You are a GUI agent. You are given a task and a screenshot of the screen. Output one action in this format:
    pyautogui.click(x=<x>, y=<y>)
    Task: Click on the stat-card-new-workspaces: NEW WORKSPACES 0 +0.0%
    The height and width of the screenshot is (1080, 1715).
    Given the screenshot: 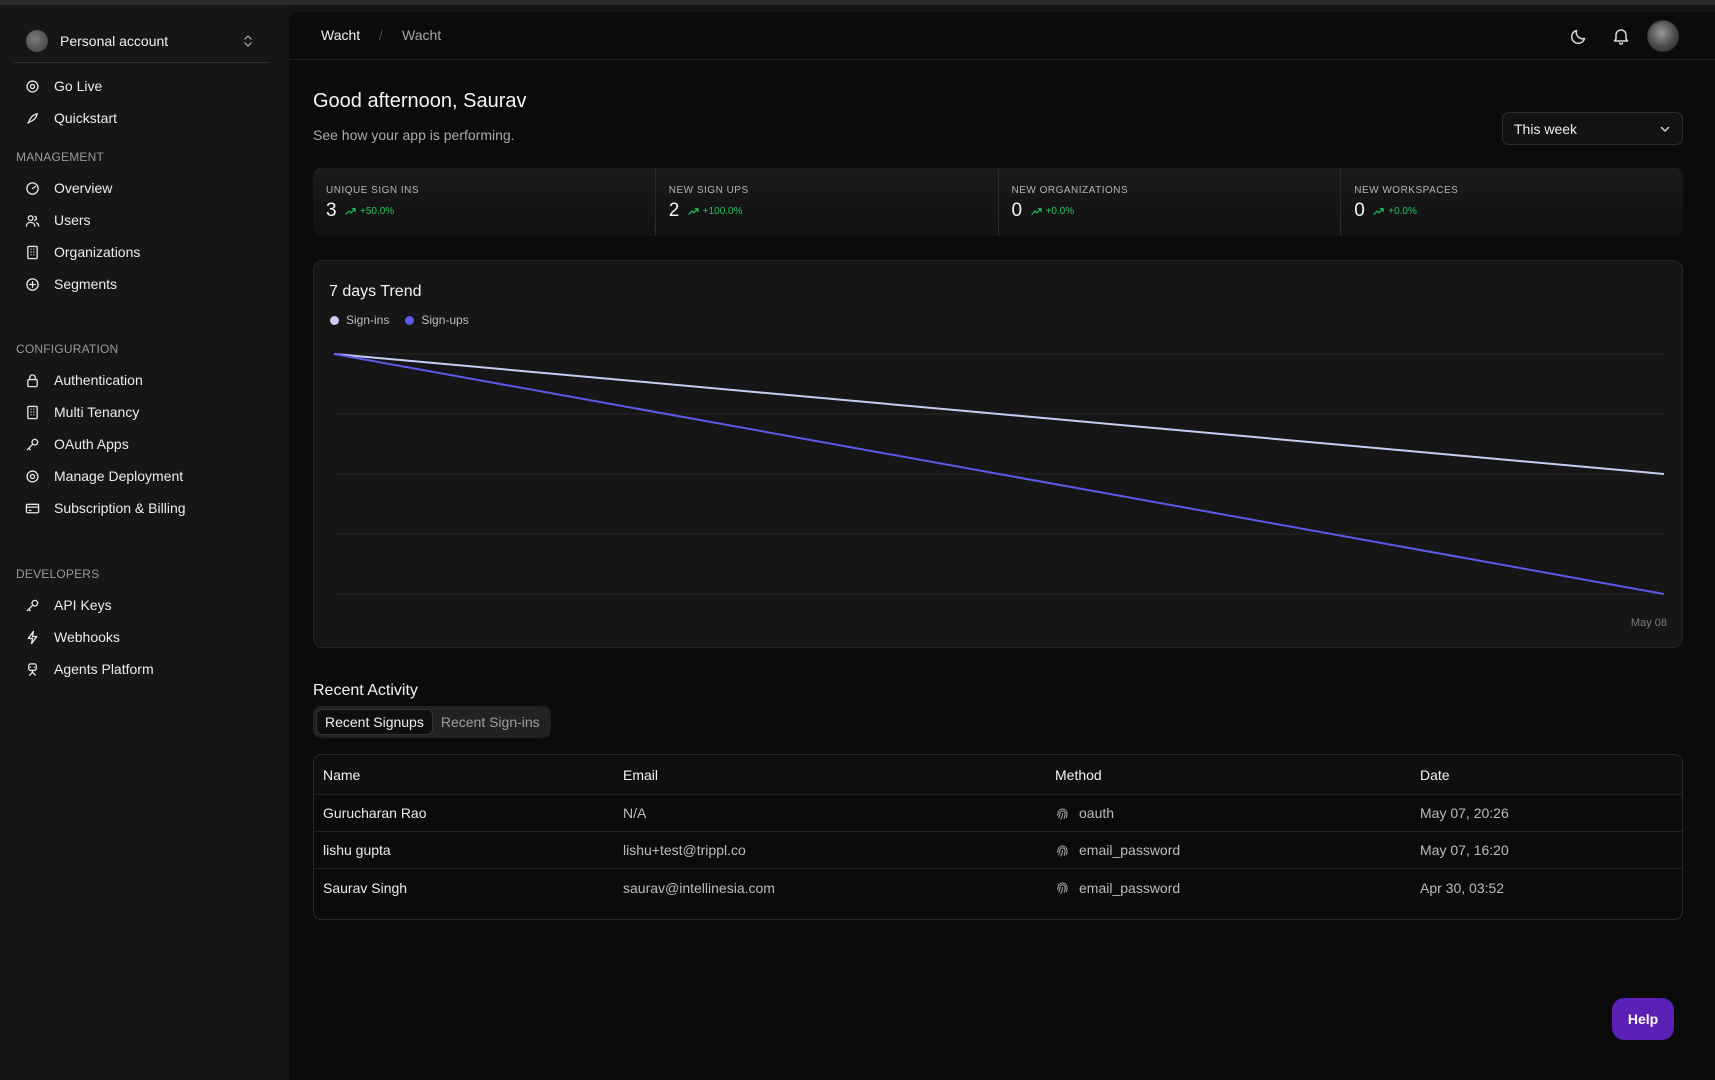 What is the action you would take?
    pyautogui.click(x=1512, y=202)
    